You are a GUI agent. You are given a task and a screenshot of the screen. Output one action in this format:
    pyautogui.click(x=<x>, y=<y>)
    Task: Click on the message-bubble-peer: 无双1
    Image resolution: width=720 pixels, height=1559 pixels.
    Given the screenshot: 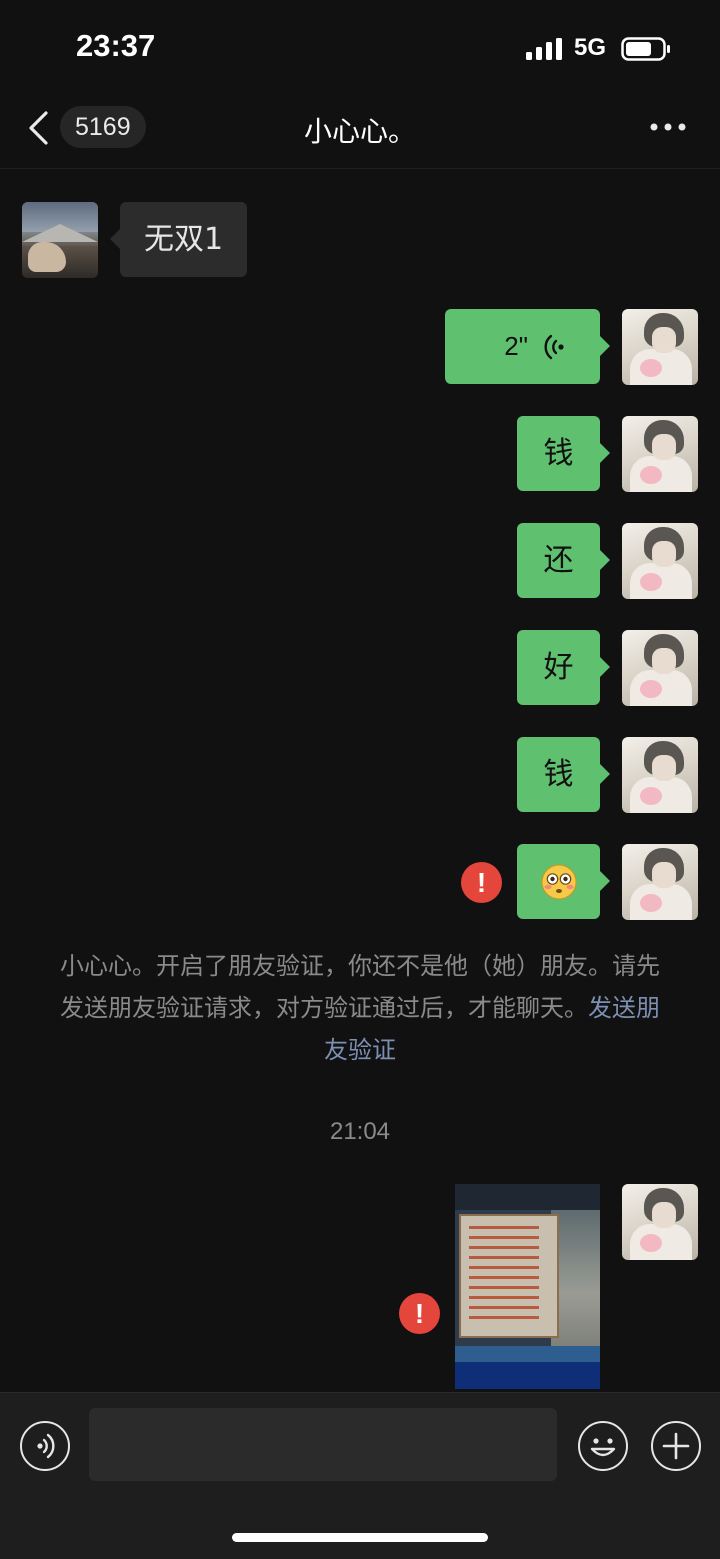 What is the action you would take?
    pyautogui.click(x=178, y=239)
    